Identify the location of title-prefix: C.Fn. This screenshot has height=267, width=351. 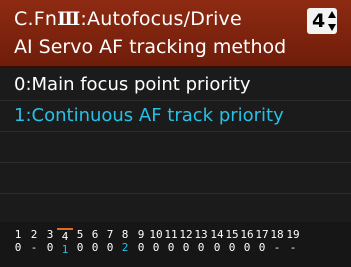
(36, 19).